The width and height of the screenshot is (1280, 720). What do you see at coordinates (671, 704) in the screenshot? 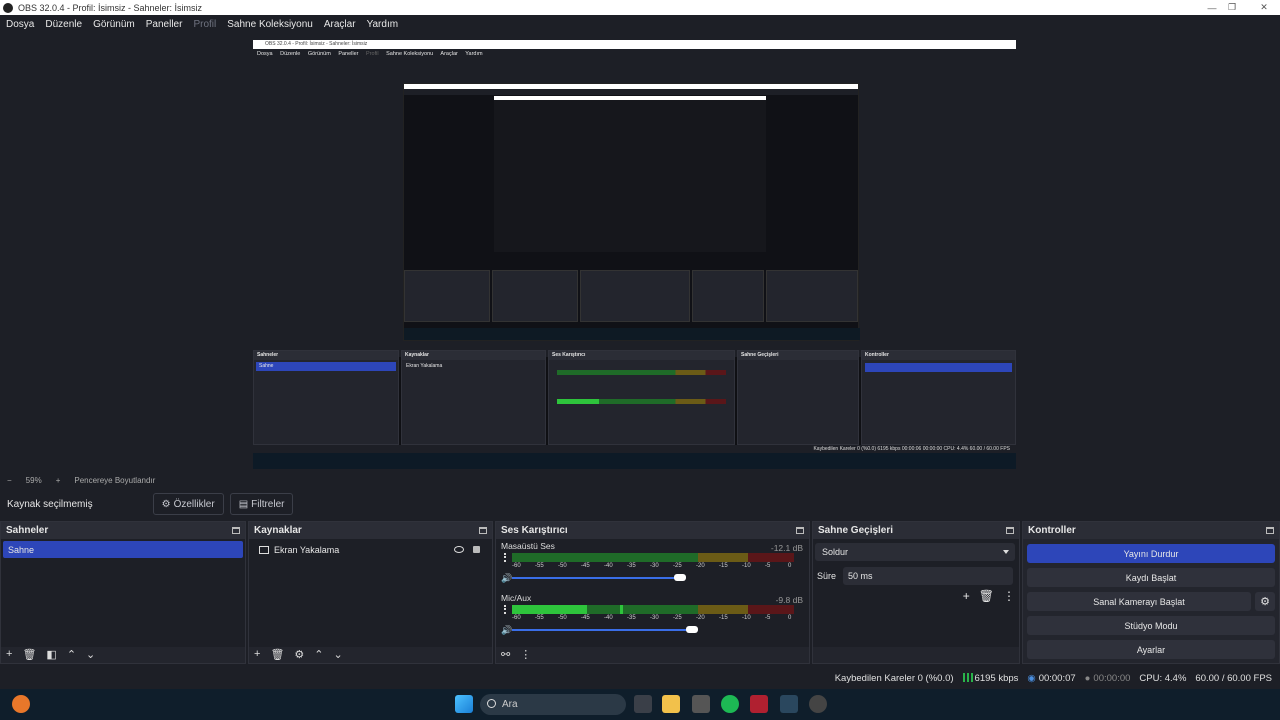
I see `file-explorer-icon` at bounding box center [671, 704].